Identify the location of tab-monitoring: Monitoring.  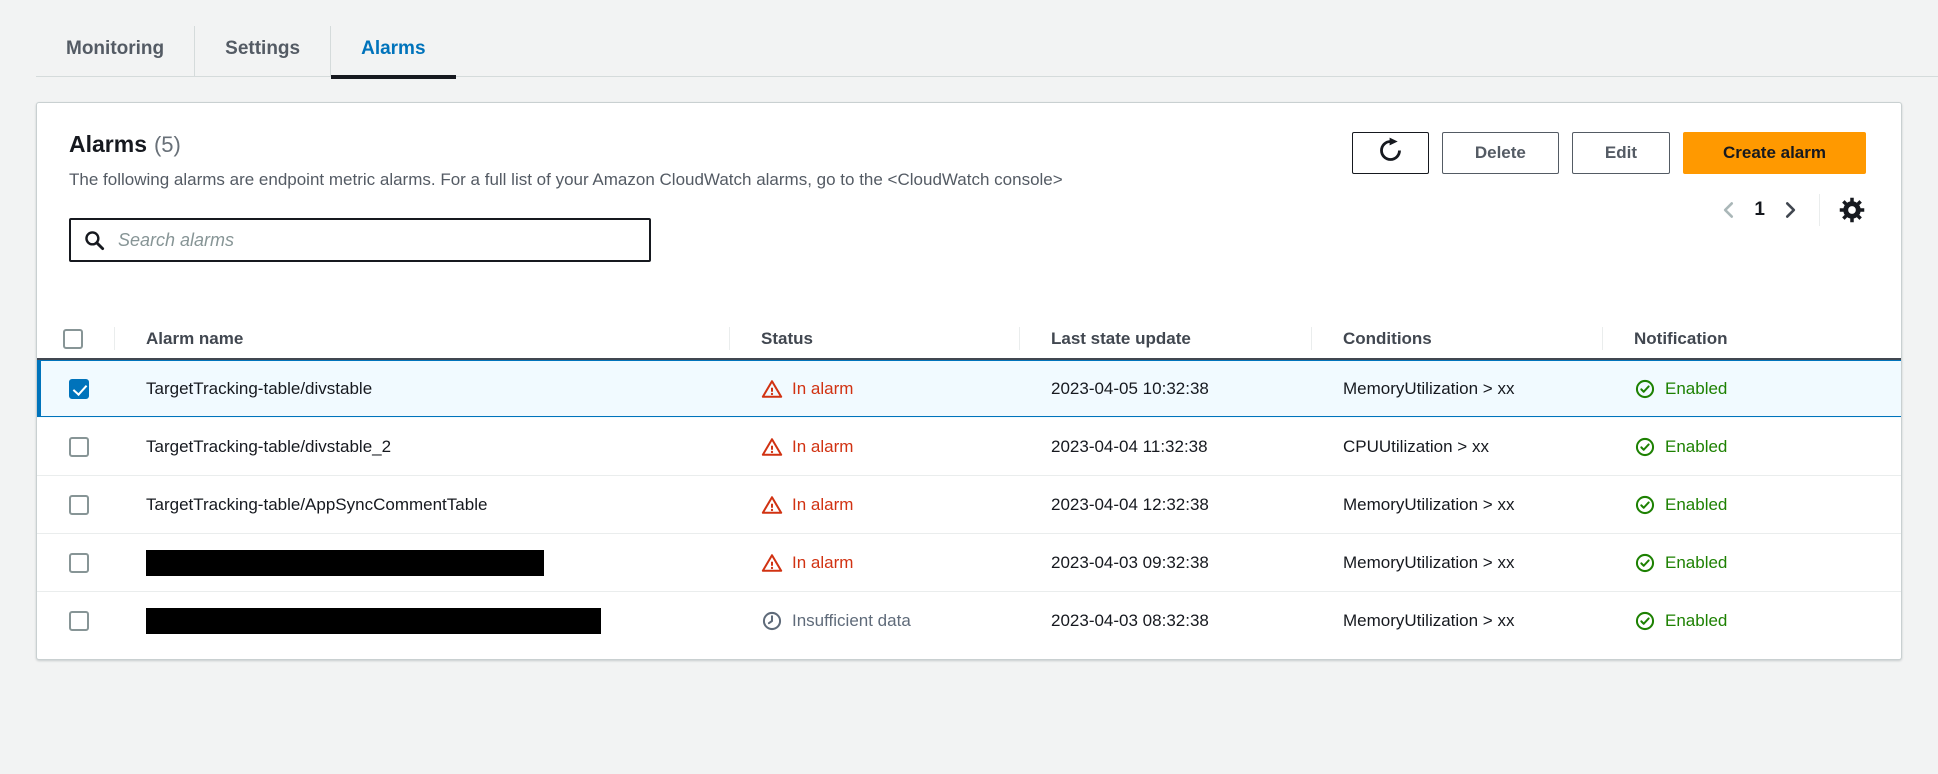
(115, 51).